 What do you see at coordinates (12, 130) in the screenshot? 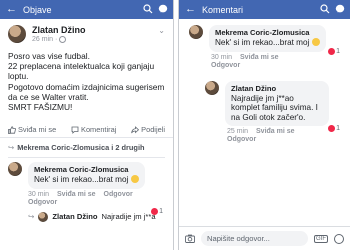
I see `thumbs-up-icon` at bounding box center [12, 130].